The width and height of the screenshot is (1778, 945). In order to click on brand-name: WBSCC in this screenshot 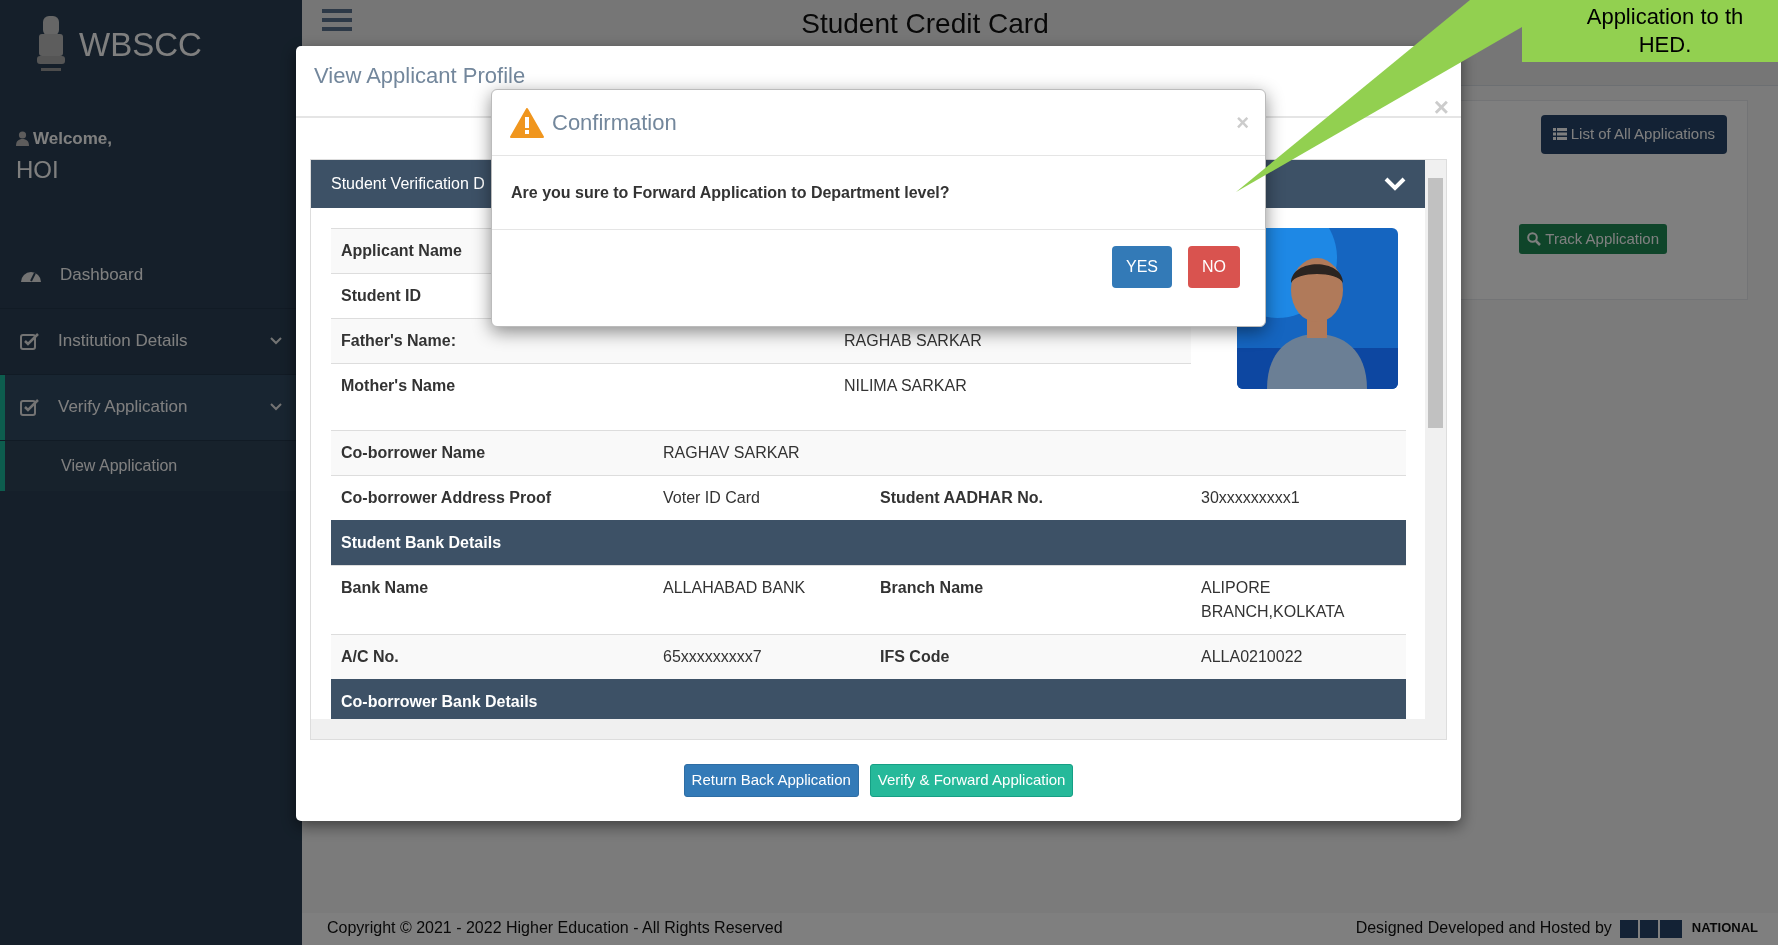, I will do `click(140, 45)`.